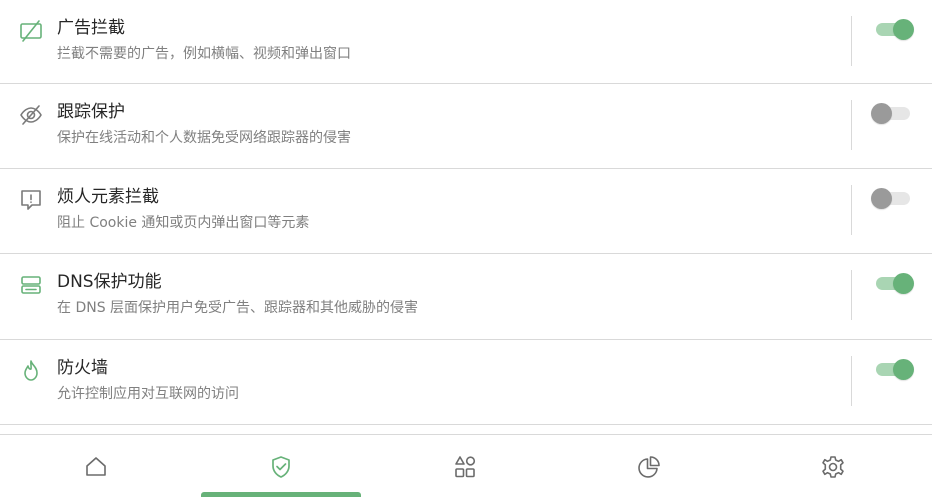  Describe the element at coordinates (148, 394) in the screenshot. I see `setting-description: 允许控制应用对互联网的访问` at that location.